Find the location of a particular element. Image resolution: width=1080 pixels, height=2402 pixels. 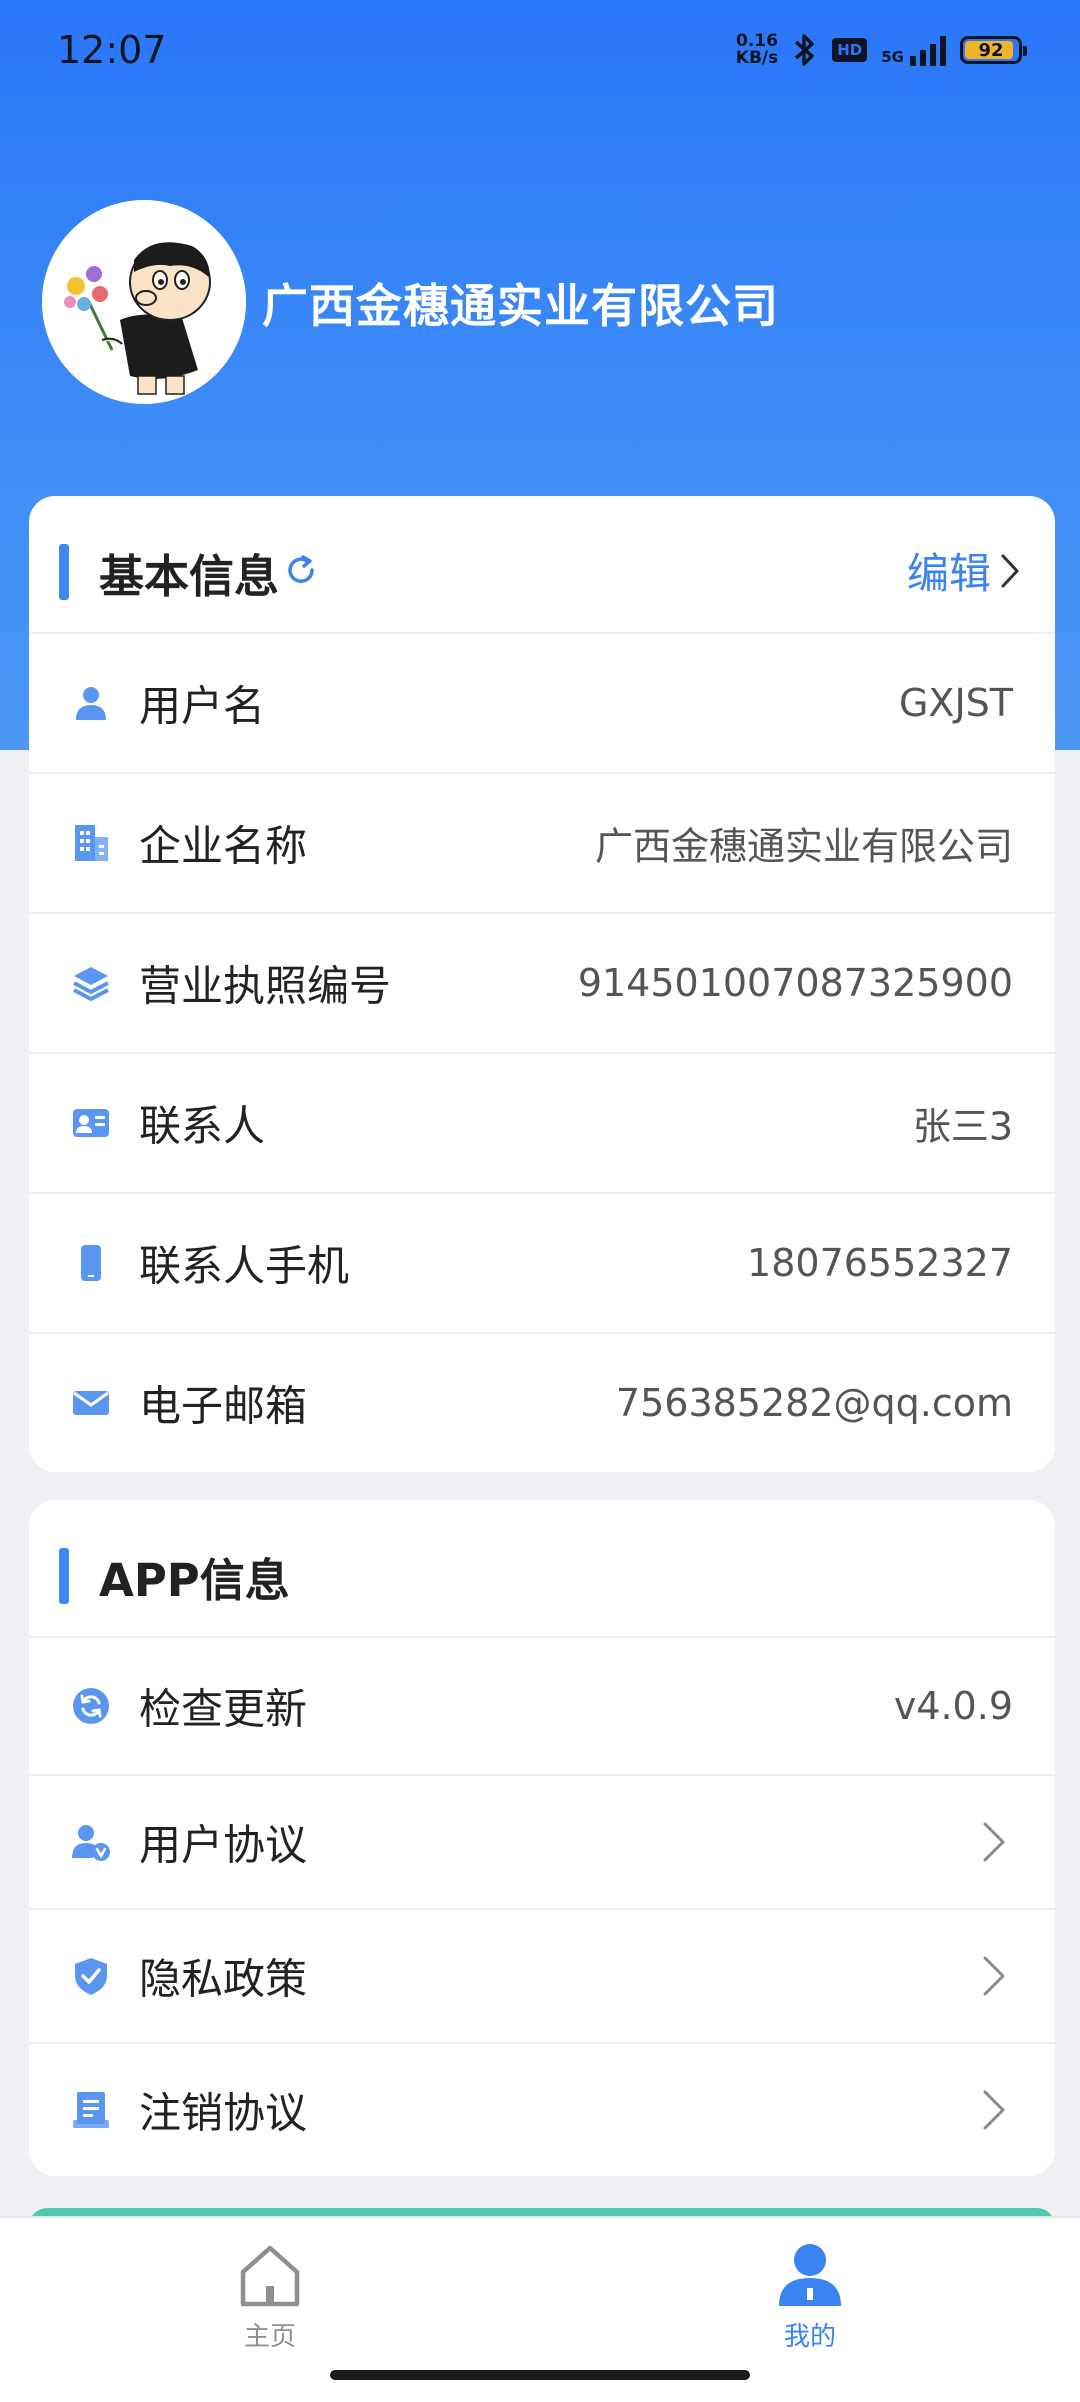

status-bar: 12:07 0.16 KB/s HD 5G 92 is located at coordinates (540, 50).